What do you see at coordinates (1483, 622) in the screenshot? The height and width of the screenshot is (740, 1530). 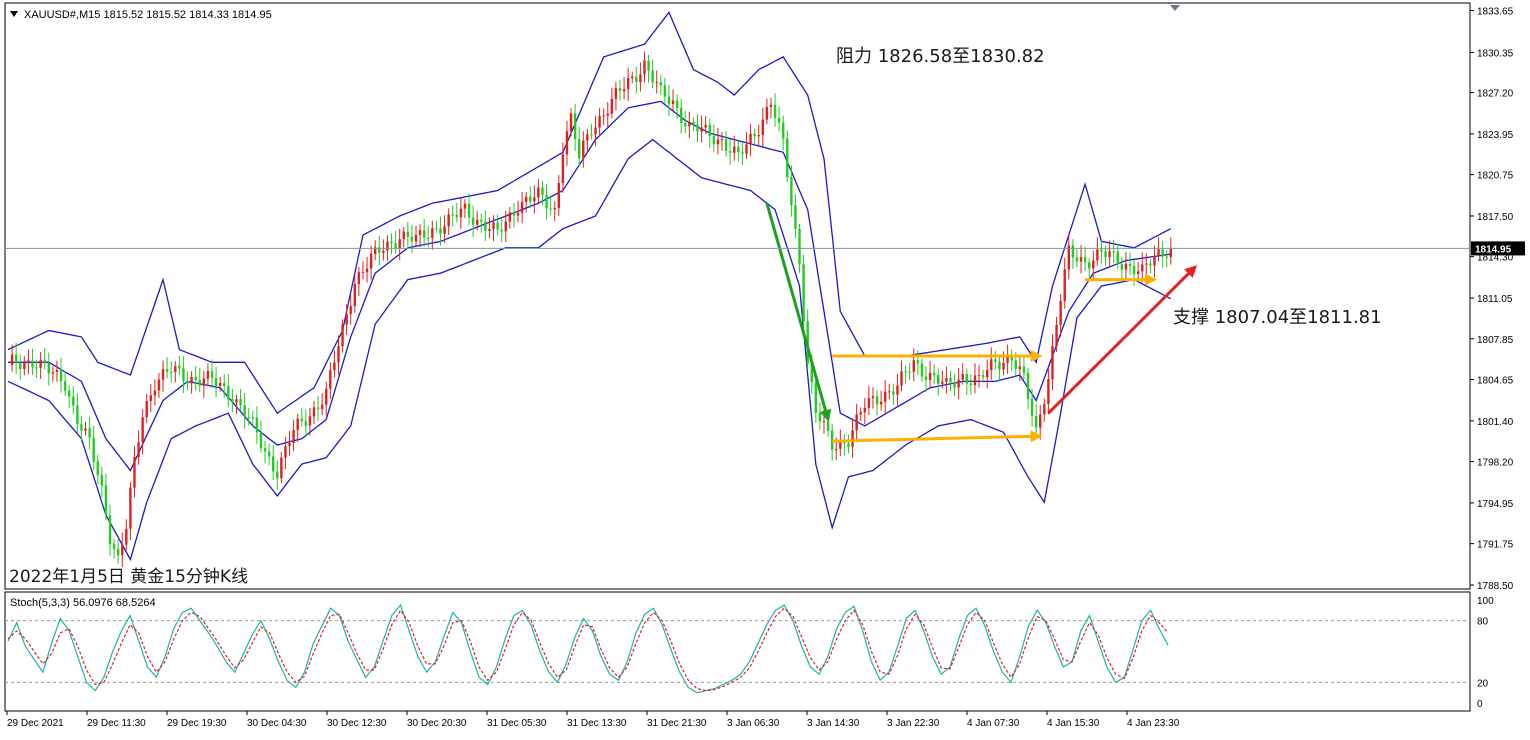 I see `stoch-tick-label: 80` at bounding box center [1483, 622].